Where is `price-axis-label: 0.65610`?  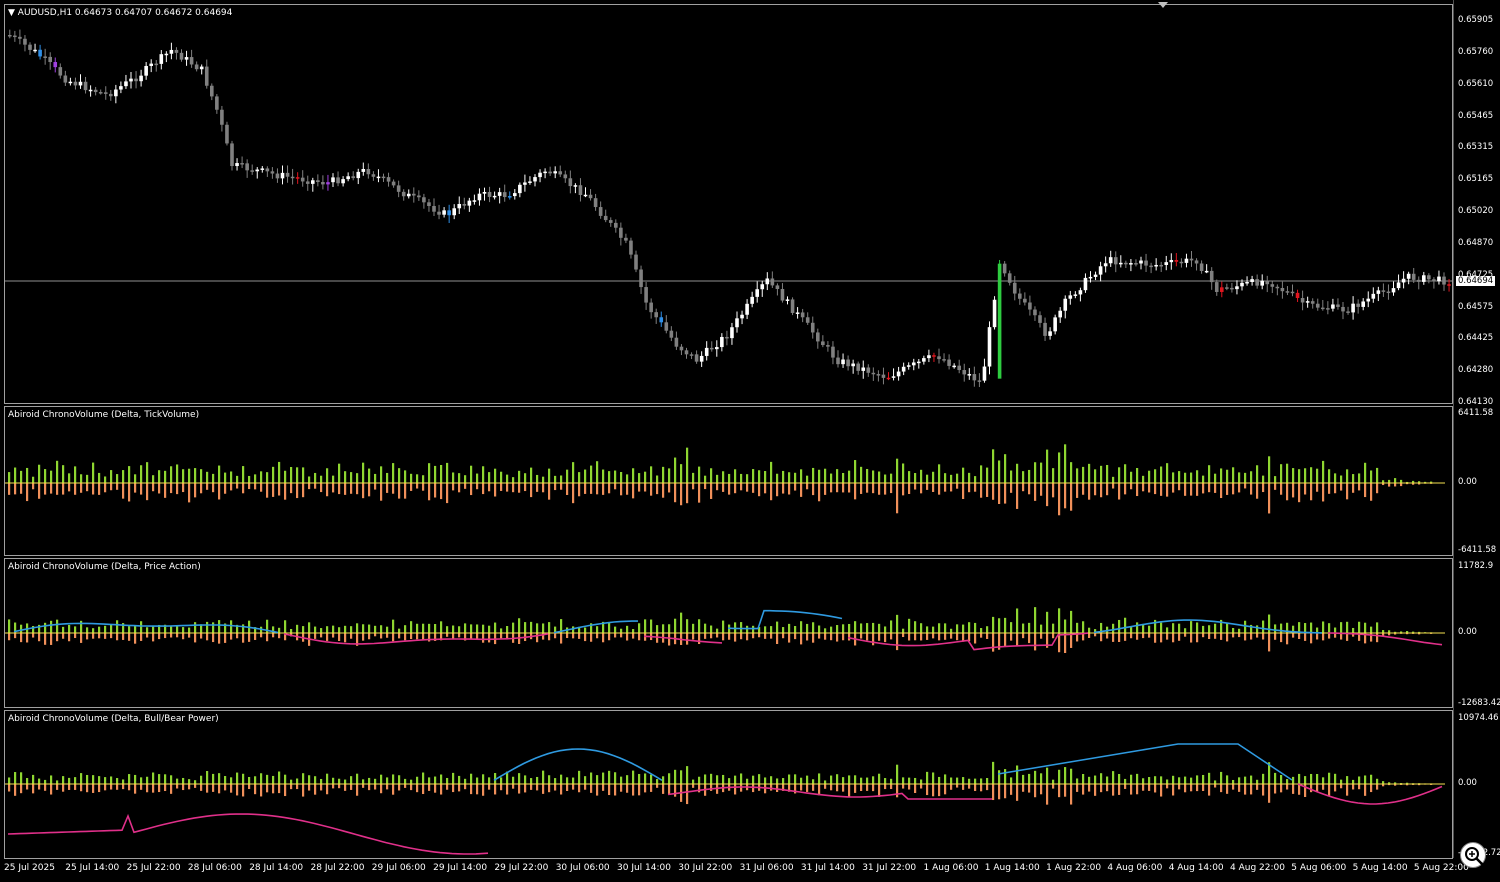
price-axis-label: 0.65610 is located at coordinates (1476, 83).